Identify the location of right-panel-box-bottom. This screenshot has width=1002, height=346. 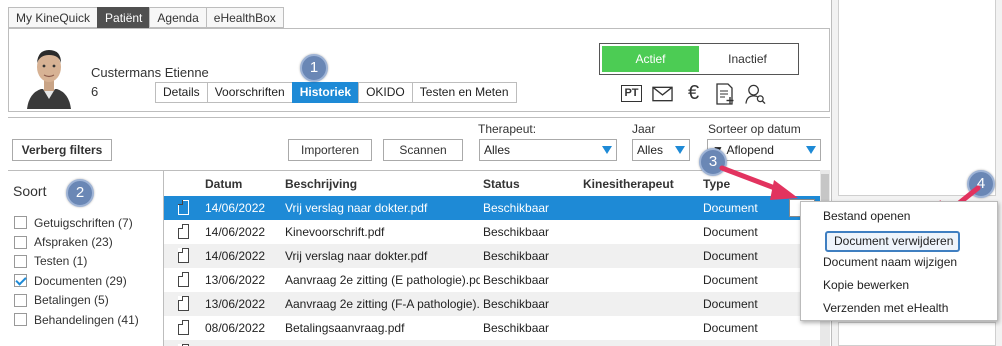
(917, 334).